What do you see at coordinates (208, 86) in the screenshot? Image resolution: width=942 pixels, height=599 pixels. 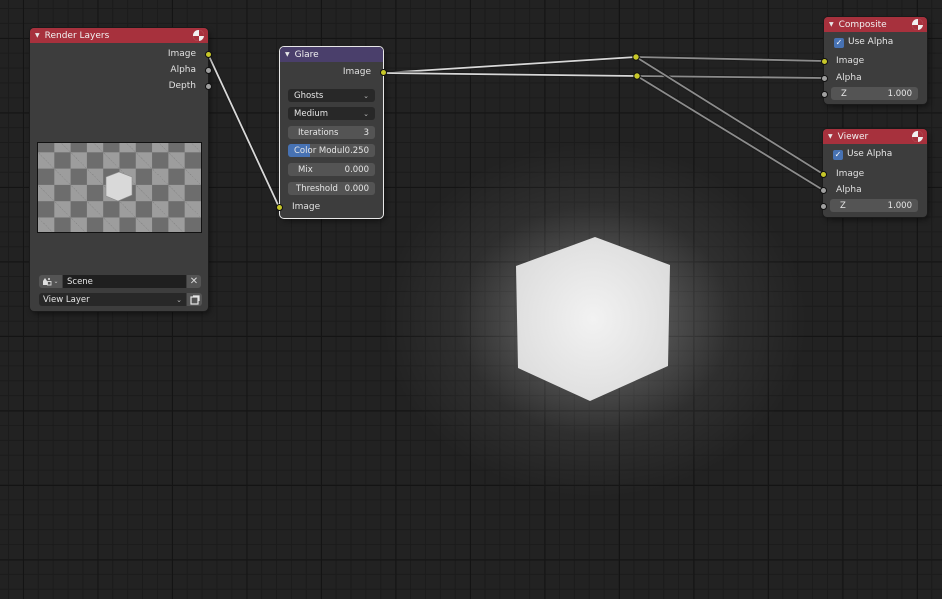 I see `output-socket-depth` at bounding box center [208, 86].